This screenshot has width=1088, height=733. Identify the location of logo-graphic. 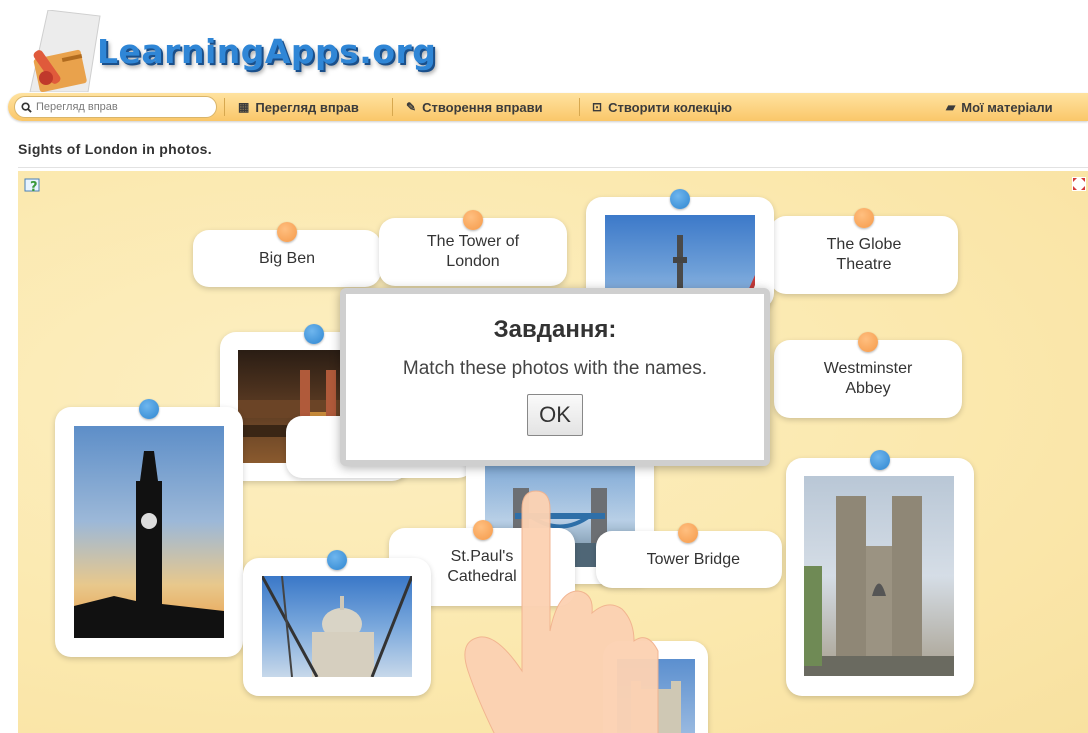
(65, 51).